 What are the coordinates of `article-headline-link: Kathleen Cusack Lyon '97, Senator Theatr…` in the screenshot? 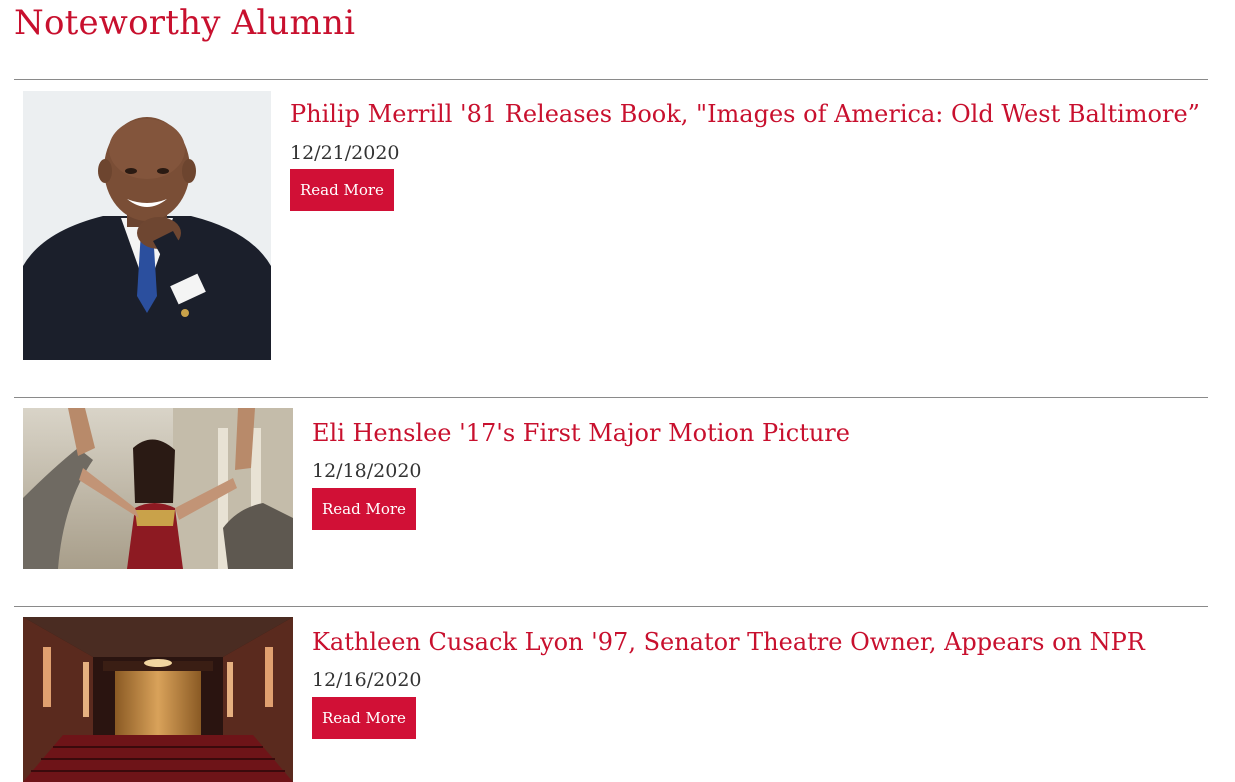 It's located at (728, 642).